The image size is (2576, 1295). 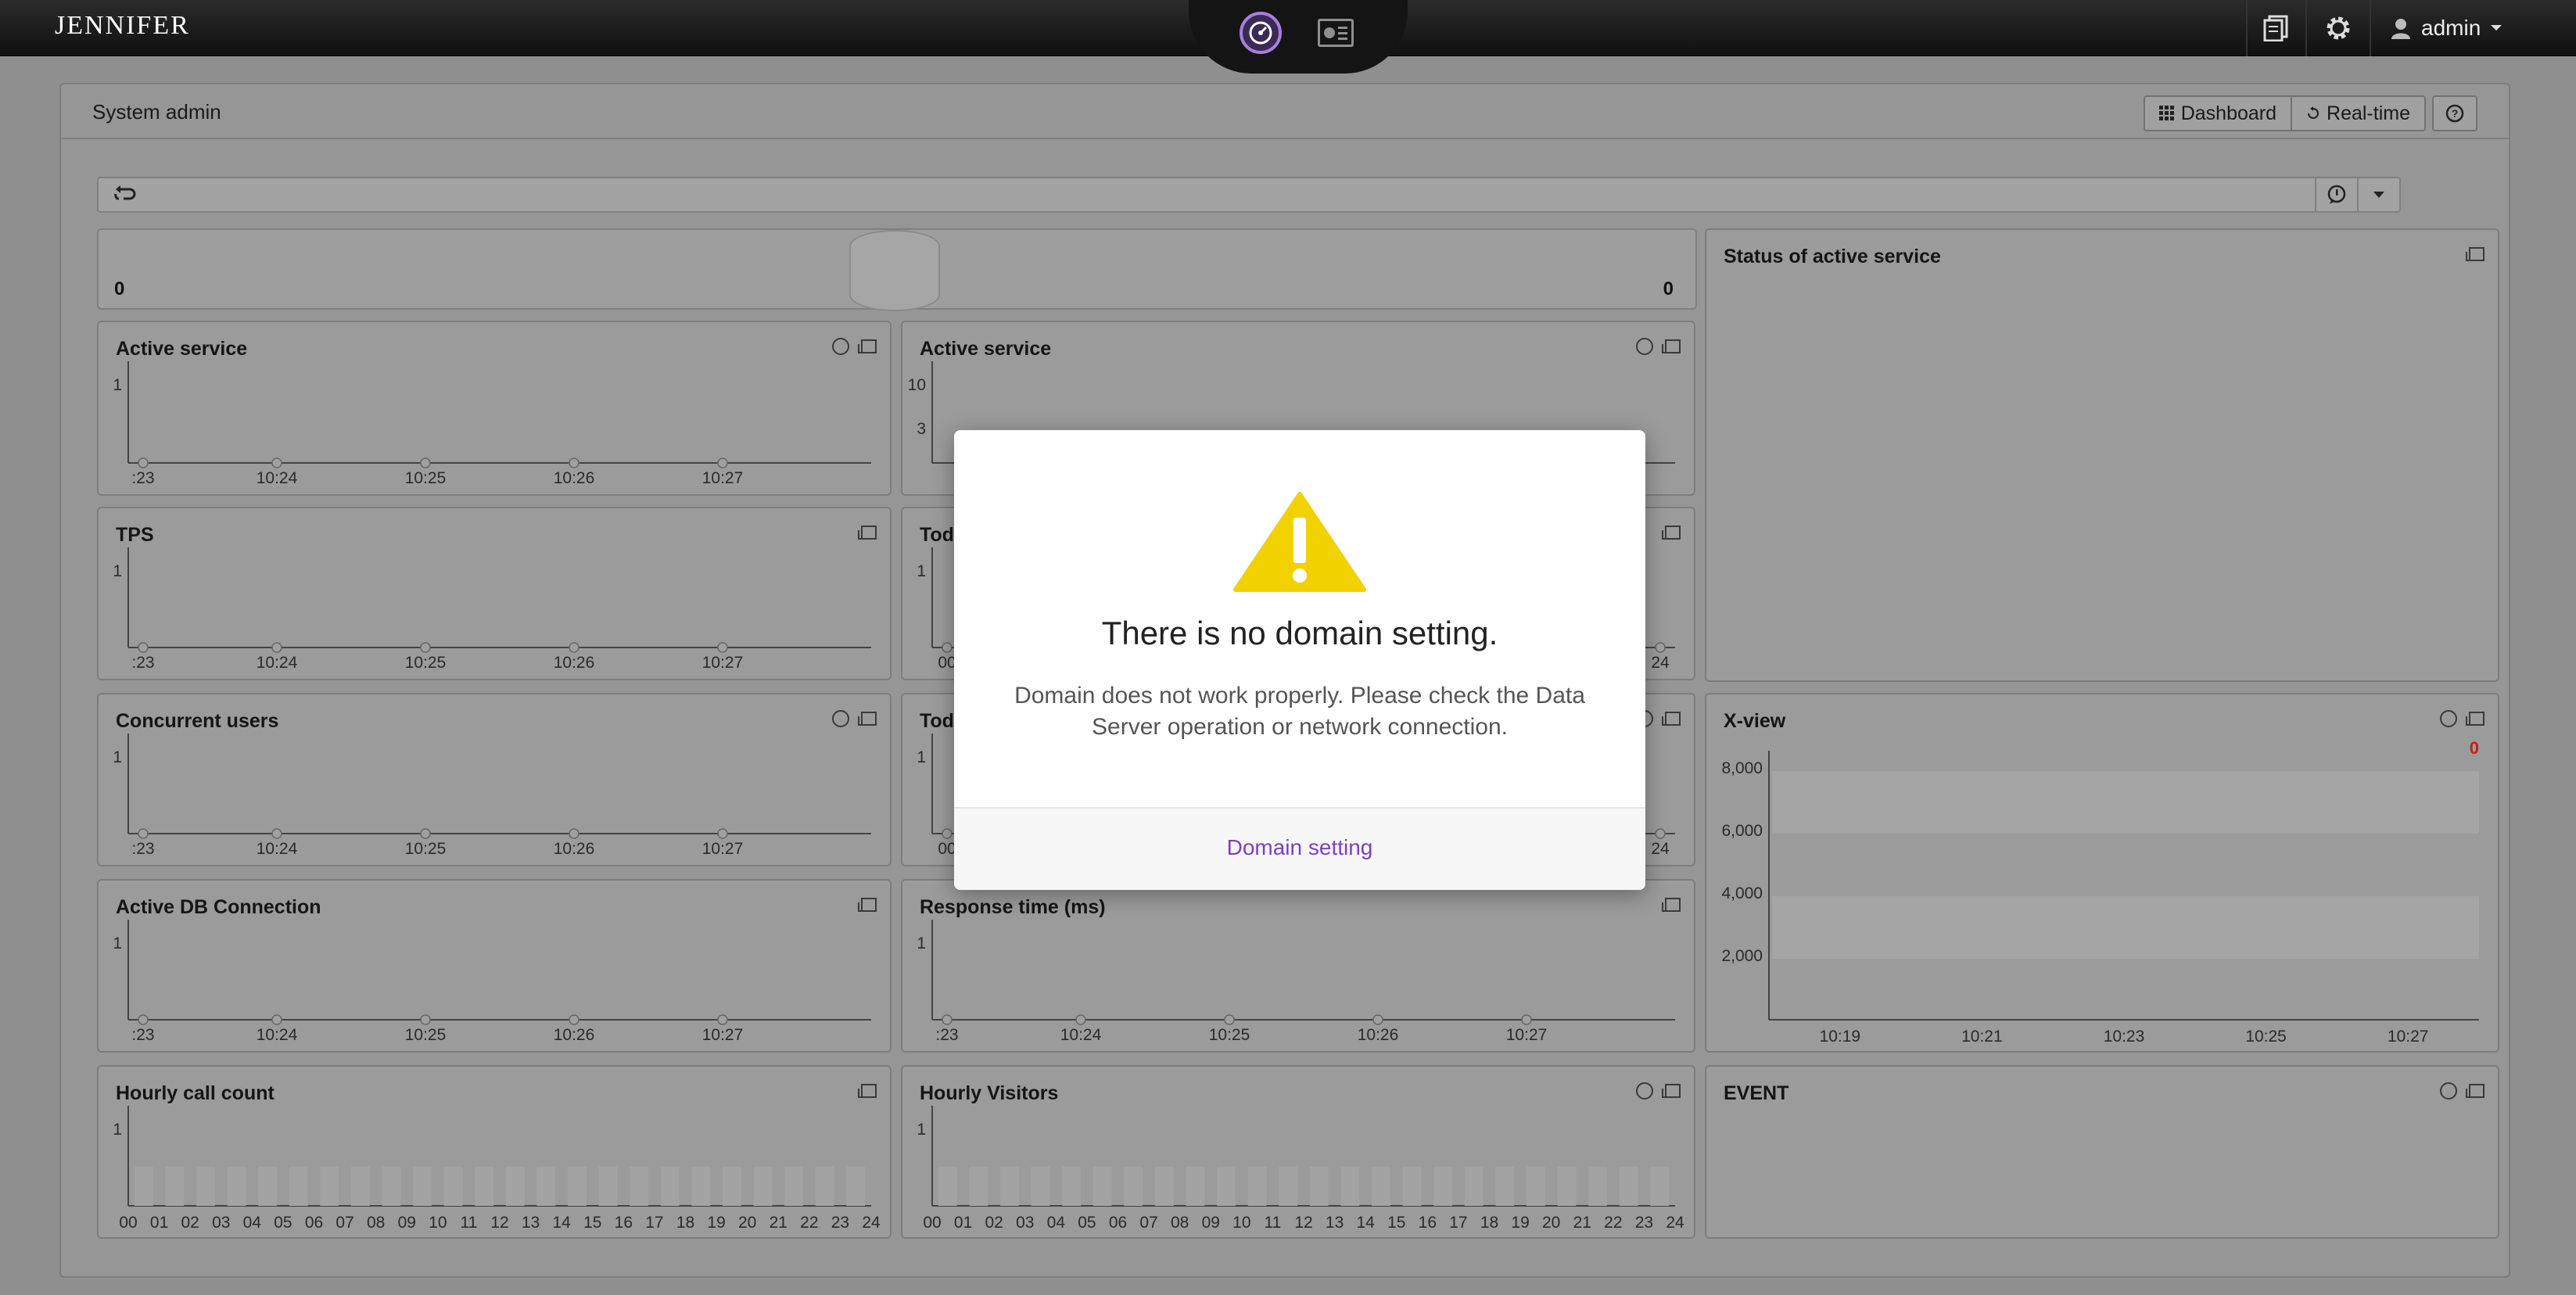 I want to click on domain-loop-icon, so click(x=124, y=197).